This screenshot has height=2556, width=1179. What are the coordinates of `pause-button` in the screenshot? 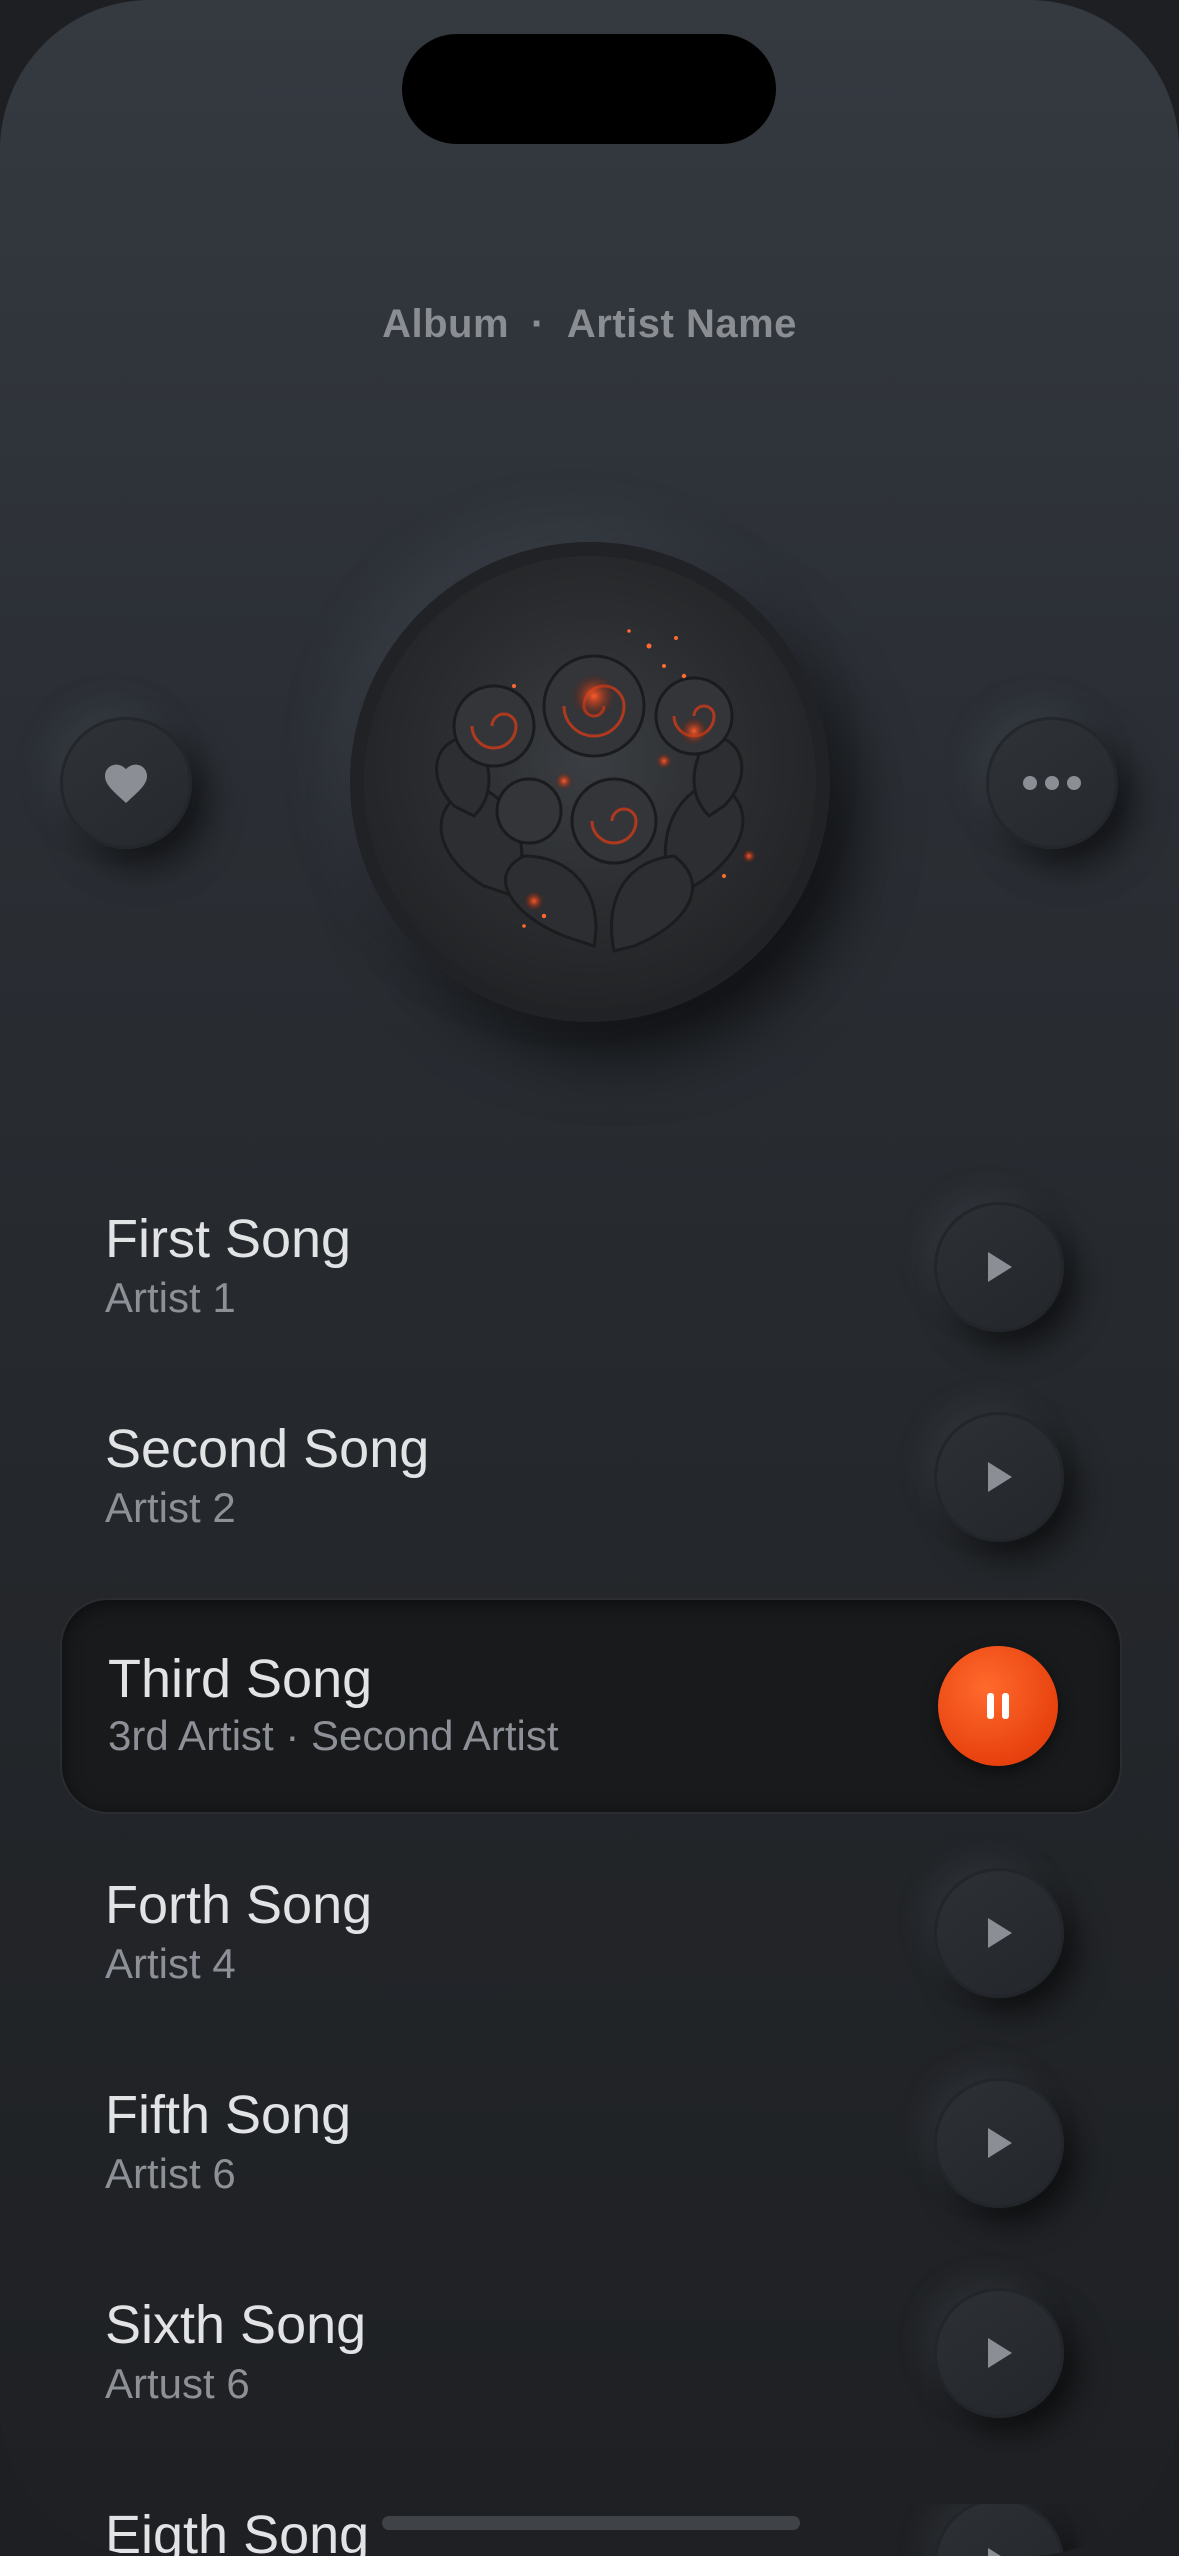 It's located at (998, 1706).